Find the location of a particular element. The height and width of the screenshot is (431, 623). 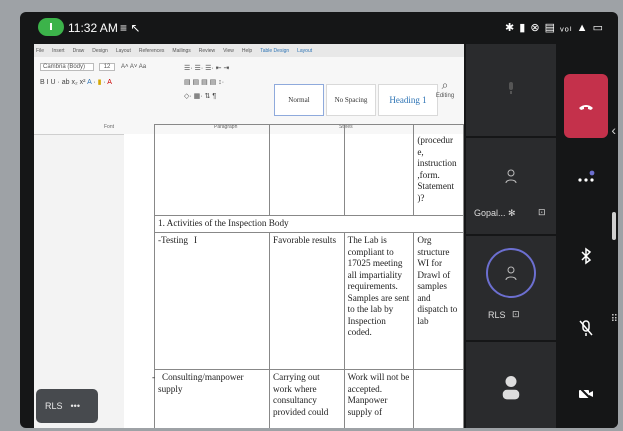

activity-text: Consulting/manpower supply is located at coordinates (201, 383).